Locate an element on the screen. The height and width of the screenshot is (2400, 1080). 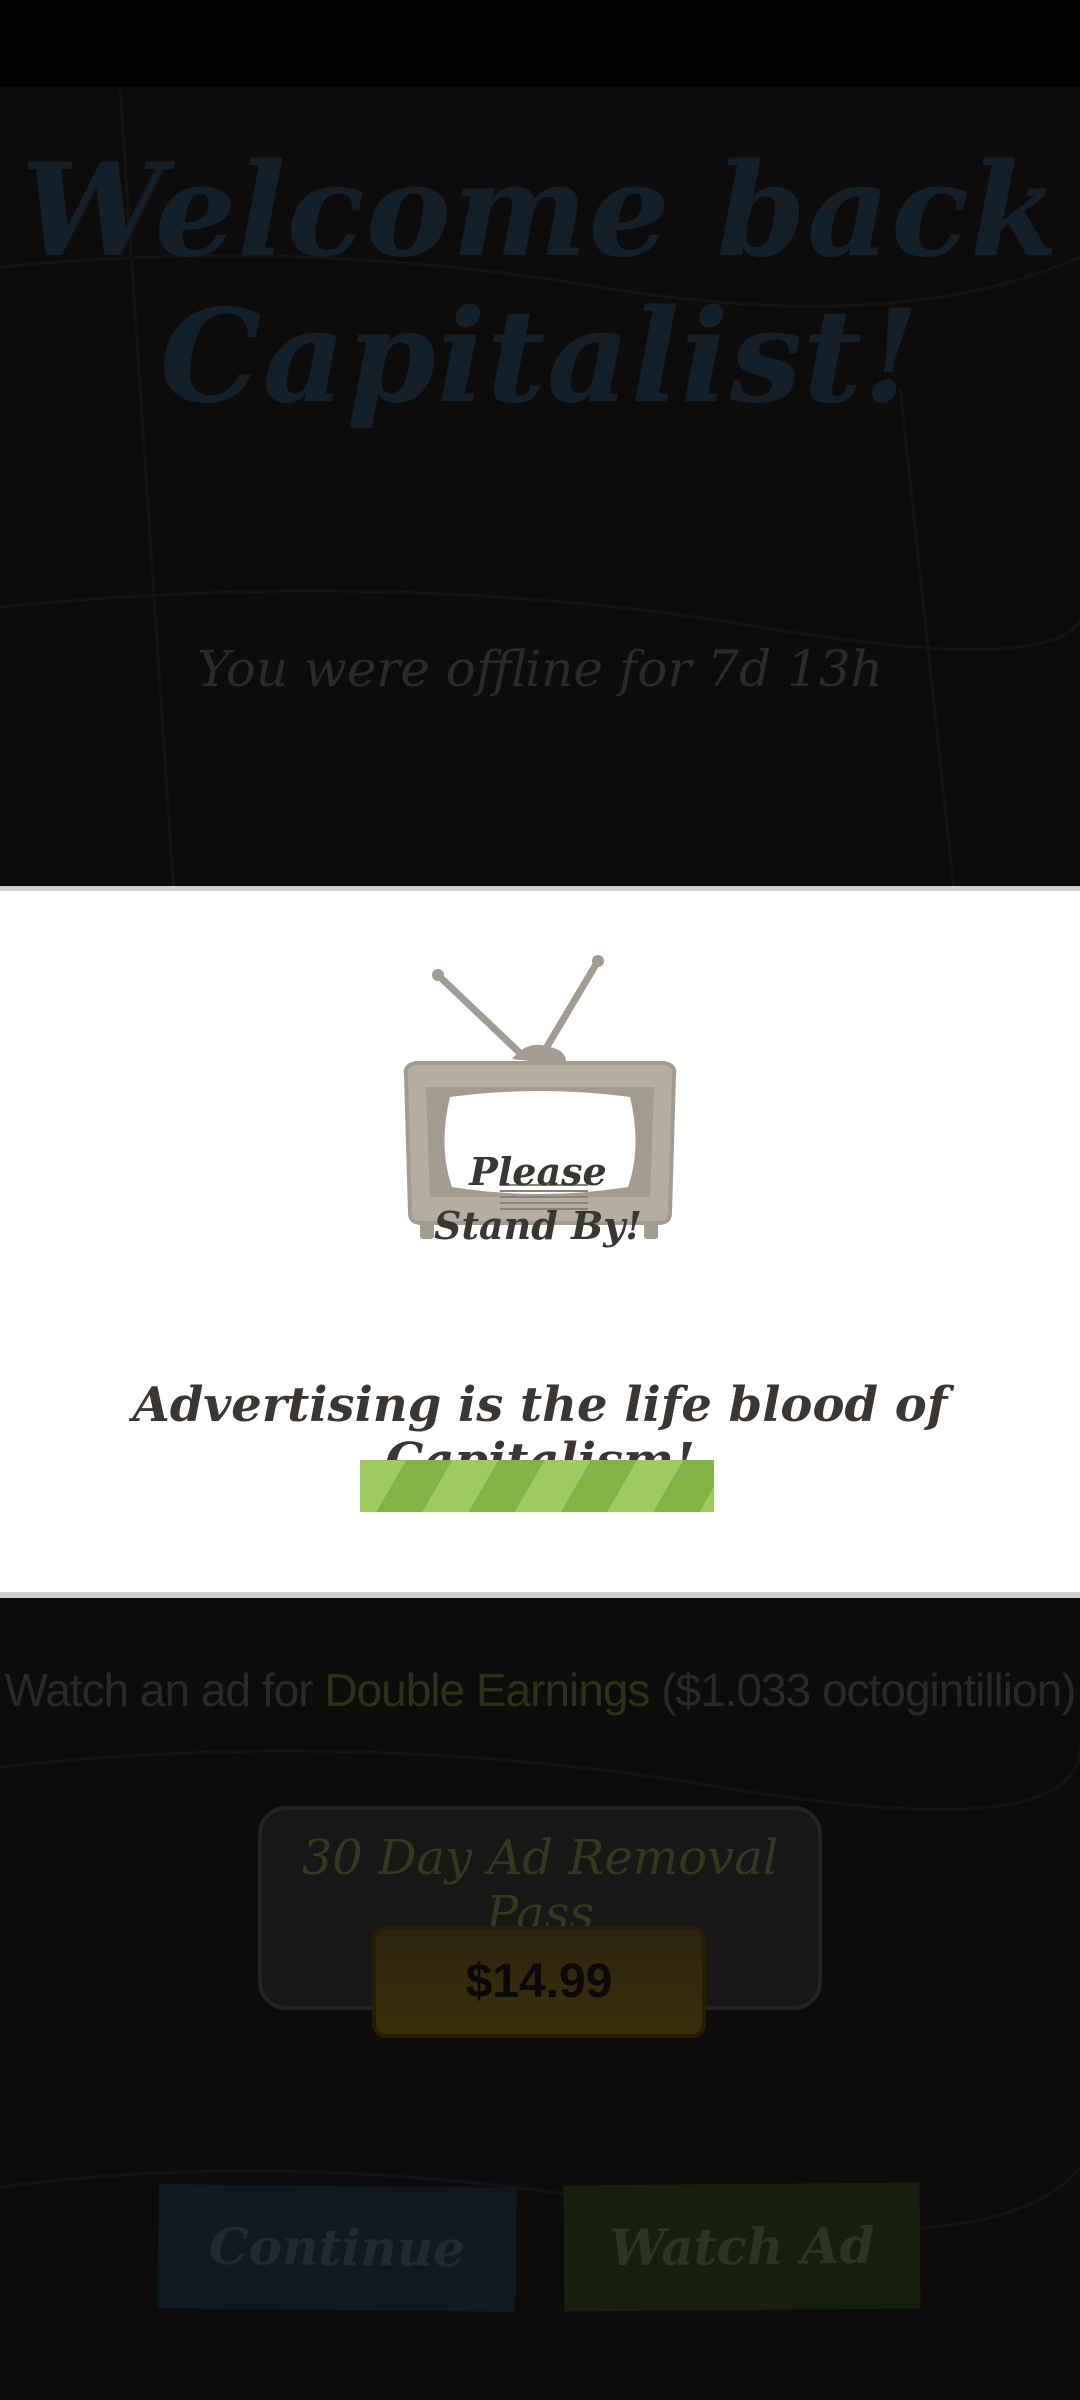
welcome-title: Welcome back Capitalist! is located at coordinates (540, 284).